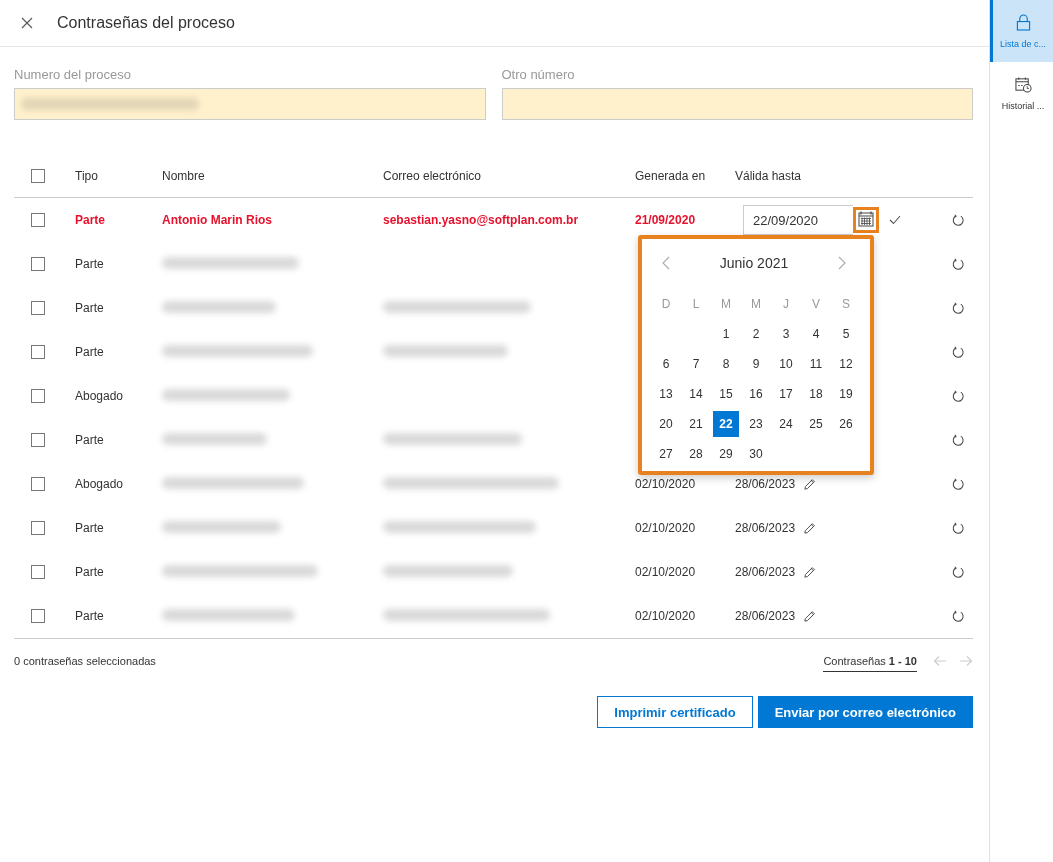  I want to click on table-cell: sebastian.yasno@softplan.com.br, so click(481, 220).